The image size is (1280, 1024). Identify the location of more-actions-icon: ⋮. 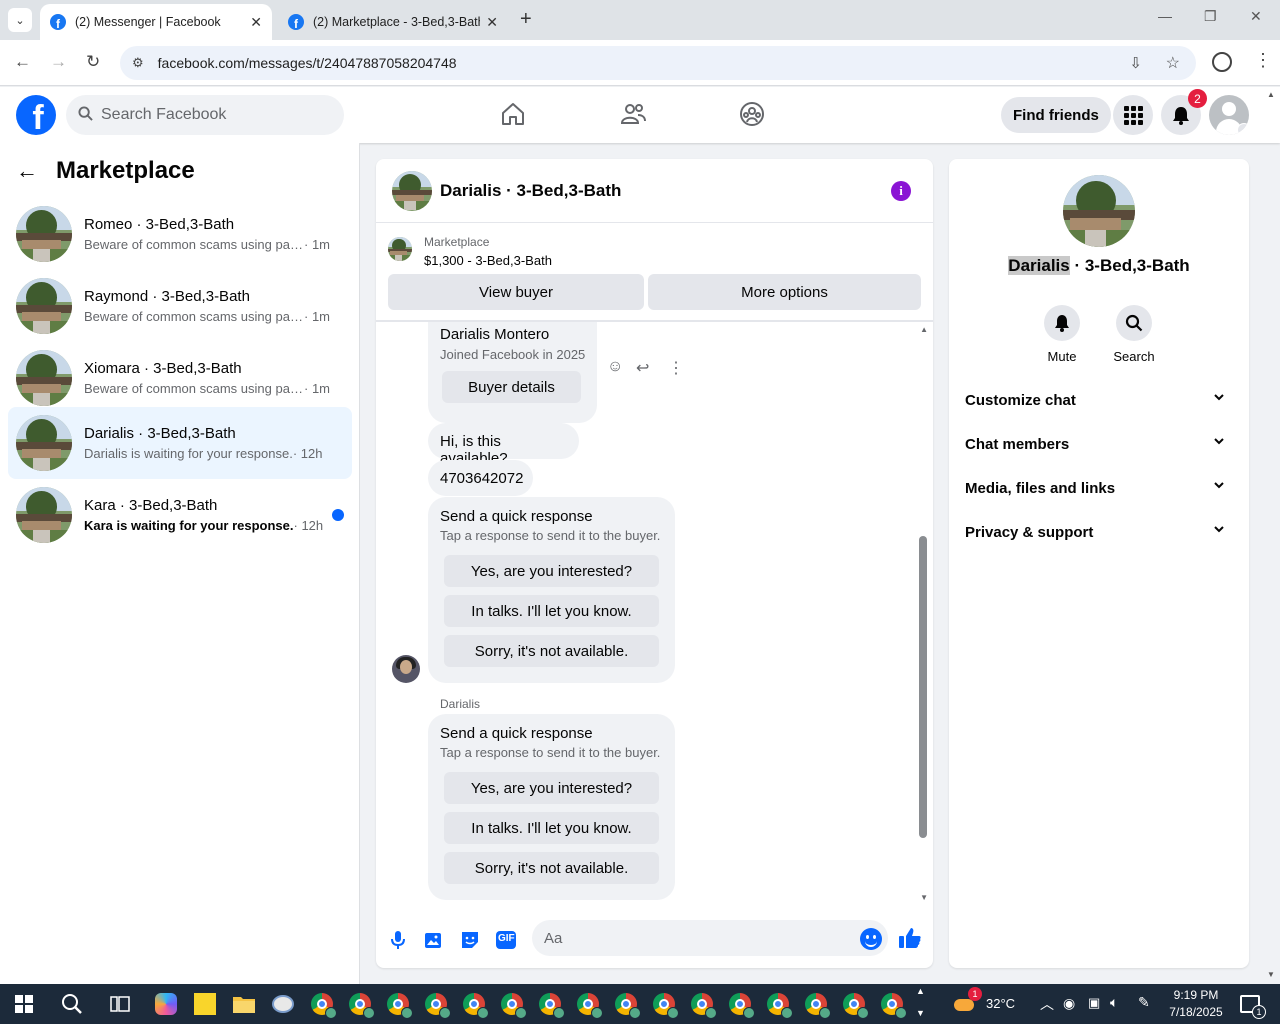
(676, 368).